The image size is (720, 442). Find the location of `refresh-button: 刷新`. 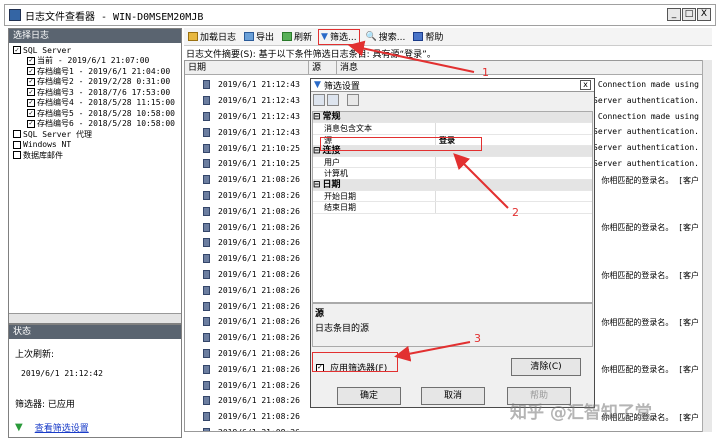

refresh-button: 刷新 is located at coordinates (297, 37).